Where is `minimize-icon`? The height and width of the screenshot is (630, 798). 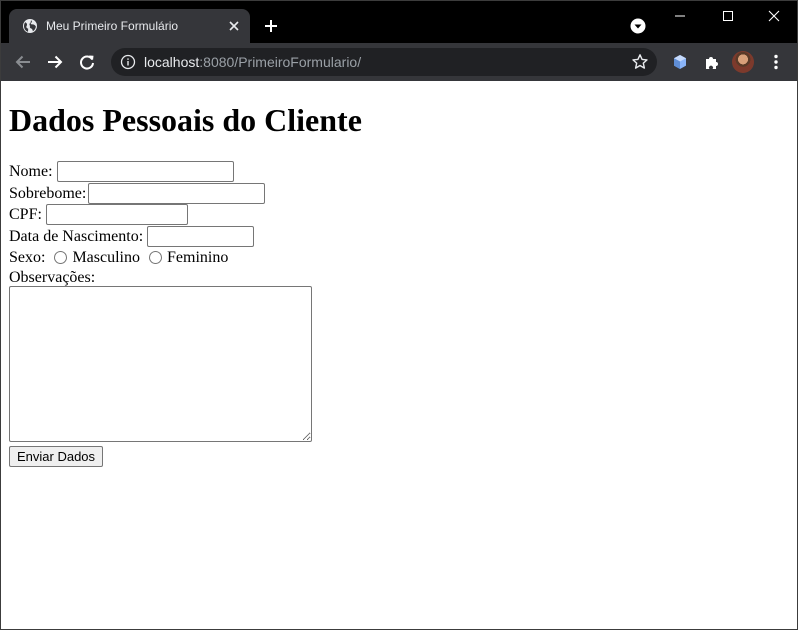
minimize-icon is located at coordinates (680, 16).